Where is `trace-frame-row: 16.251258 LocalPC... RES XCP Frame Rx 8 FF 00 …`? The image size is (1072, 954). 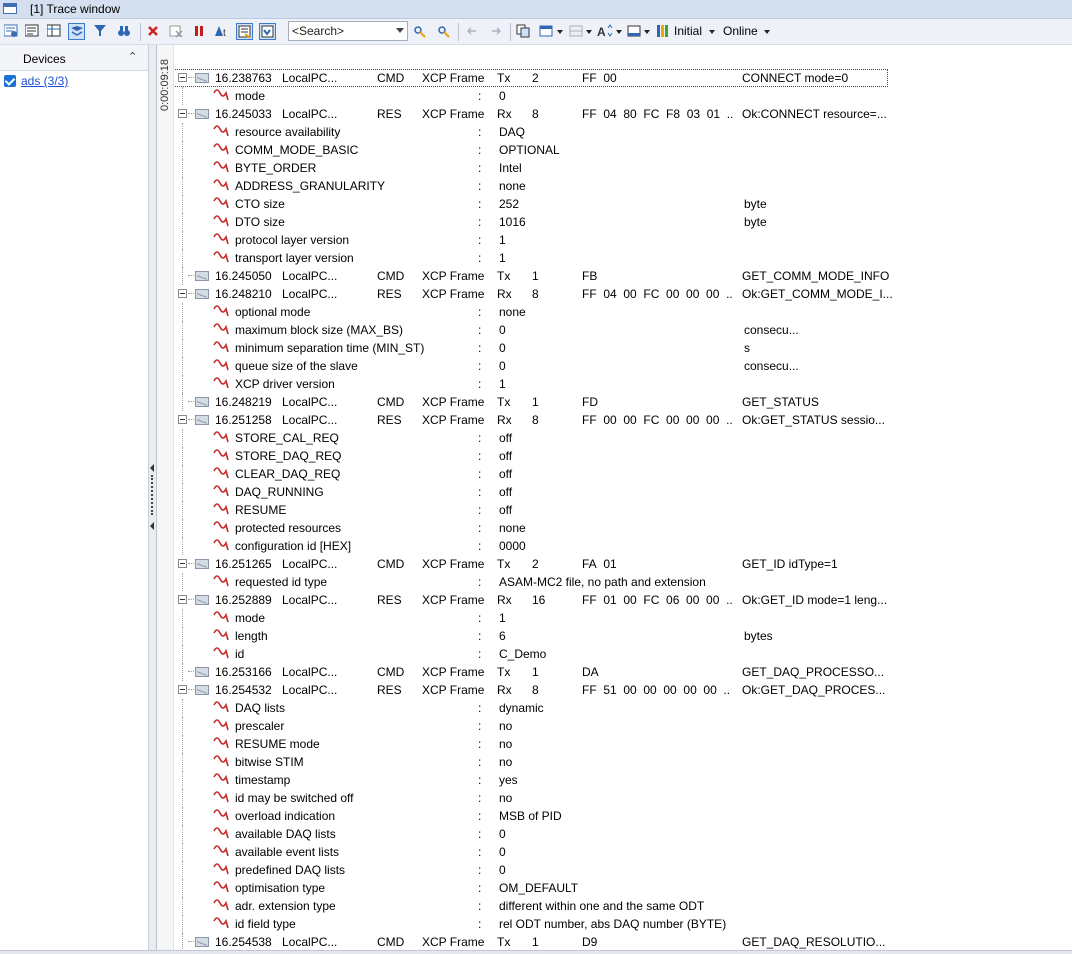 trace-frame-row: 16.251258 LocalPC... RES XCP Frame Rx 8 FF 00 … is located at coordinates (623, 420).